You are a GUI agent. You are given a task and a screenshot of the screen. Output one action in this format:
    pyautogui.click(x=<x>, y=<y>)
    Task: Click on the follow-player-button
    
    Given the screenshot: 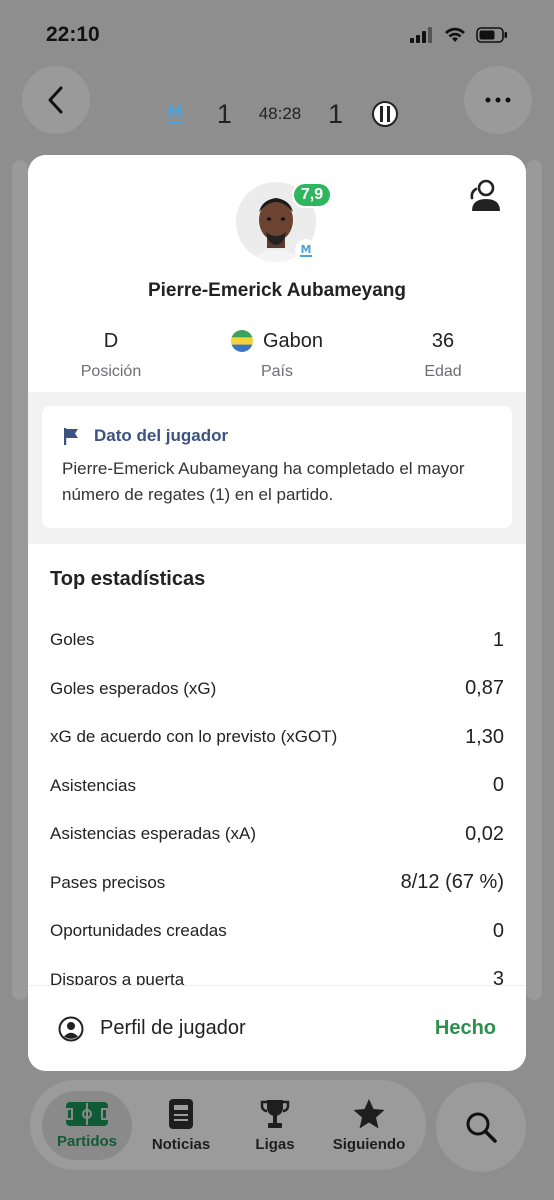 What is the action you would take?
    pyautogui.click(x=485, y=196)
    